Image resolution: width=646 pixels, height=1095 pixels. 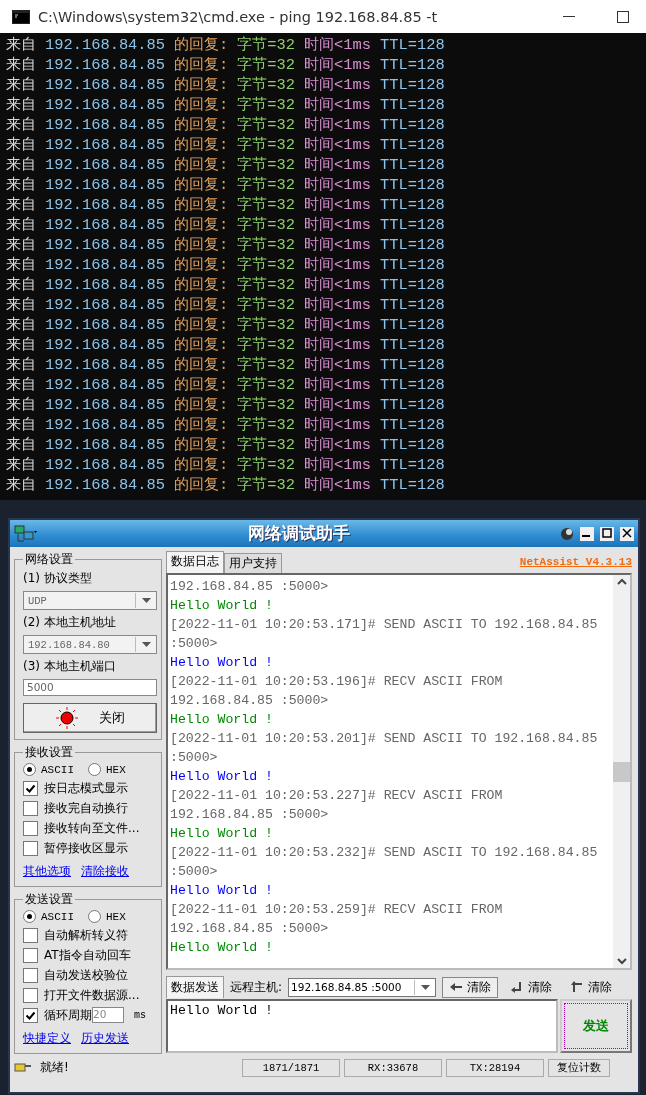 What do you see at coordinates (49, 899) in the screenshot?
I see `group-title: 发送设置` at bounding box center [49, 899].